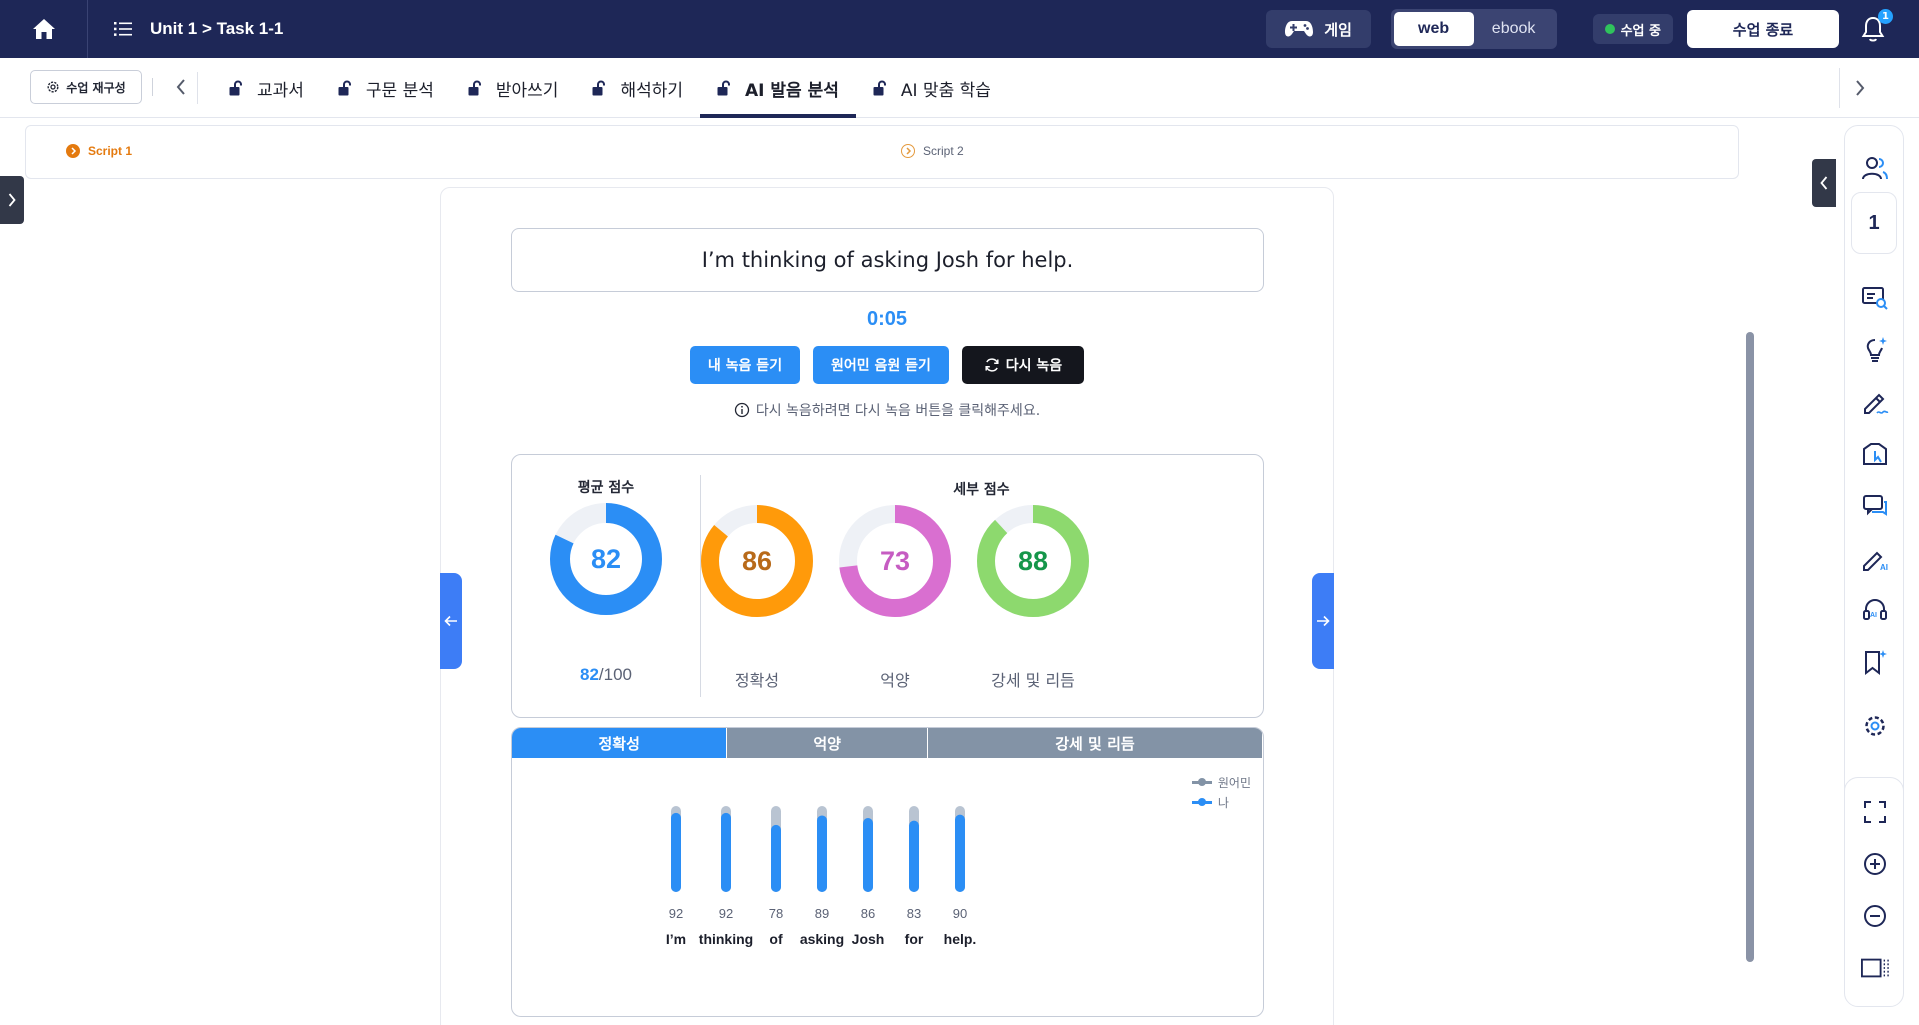 Image resolution: width=1919 pixels, height=1025 pixels. Describe the element at coordinates (992, 365) in the screenshot. I see `refresh-icon` at that location.